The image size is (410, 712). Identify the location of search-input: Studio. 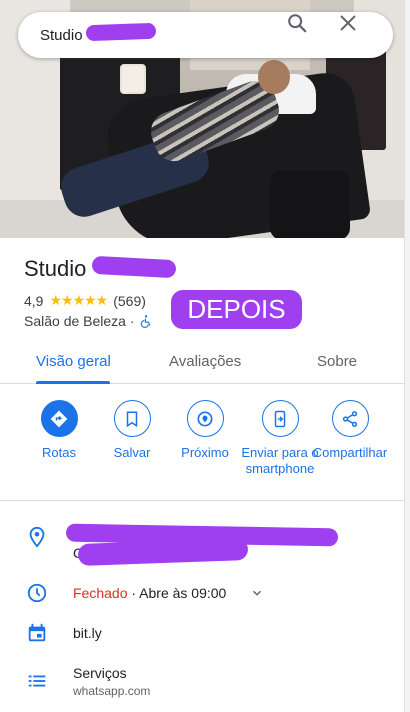
(61, 35).